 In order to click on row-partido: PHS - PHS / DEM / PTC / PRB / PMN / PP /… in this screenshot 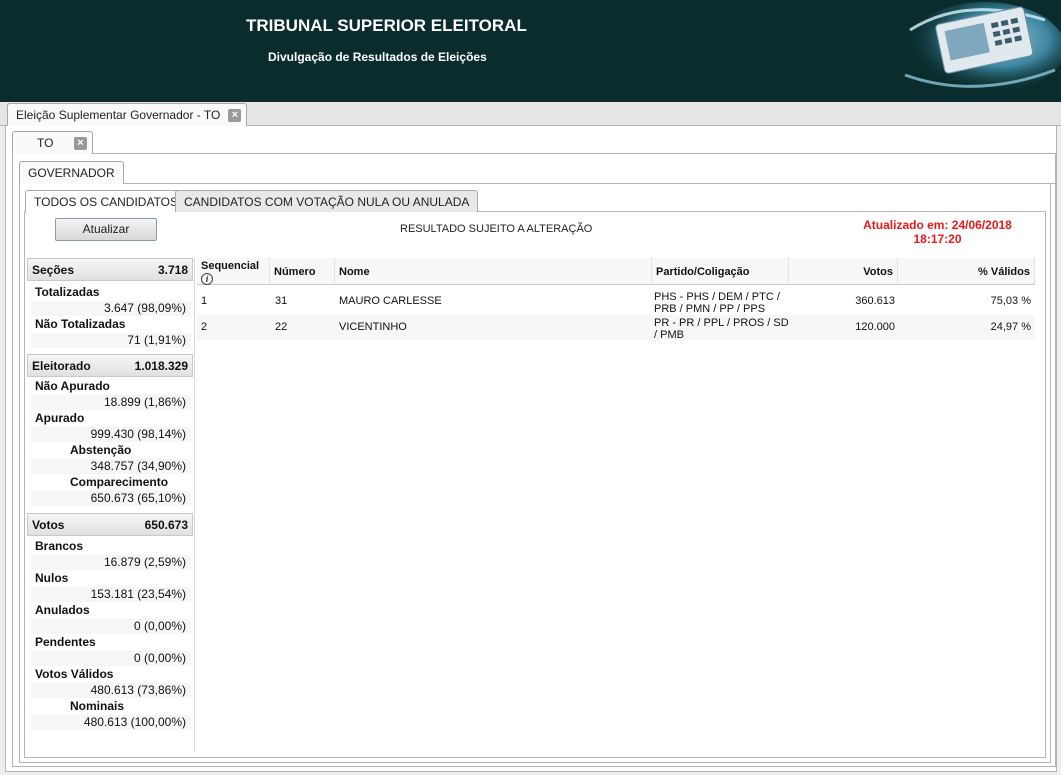, I will do `click(717, 303)`.